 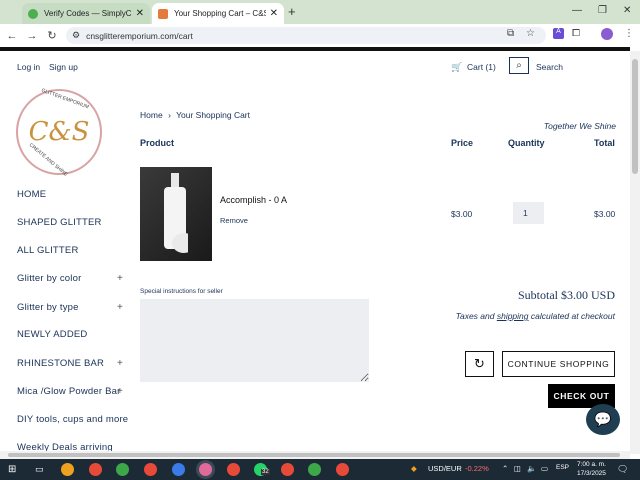 What do you see at coordinates (526, 143) in the screenshot?
I see `column-header-quantity: Quantity` at bounding box center [526, 143].